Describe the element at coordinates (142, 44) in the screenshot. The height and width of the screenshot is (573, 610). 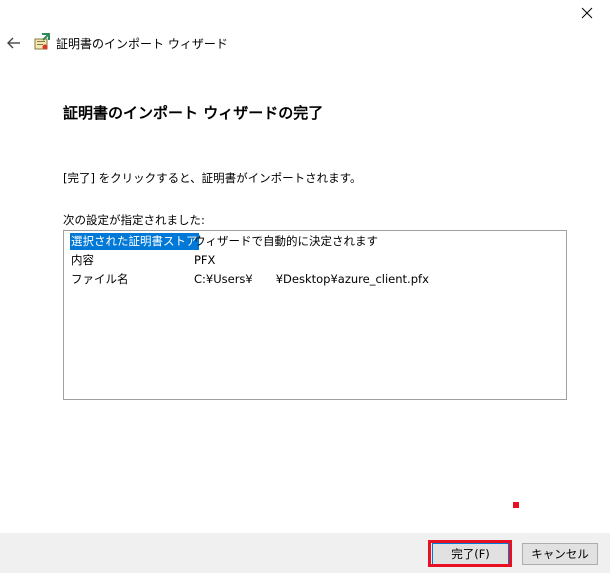
I see `window-title: 証明書のインポート ウィザード` at that location.